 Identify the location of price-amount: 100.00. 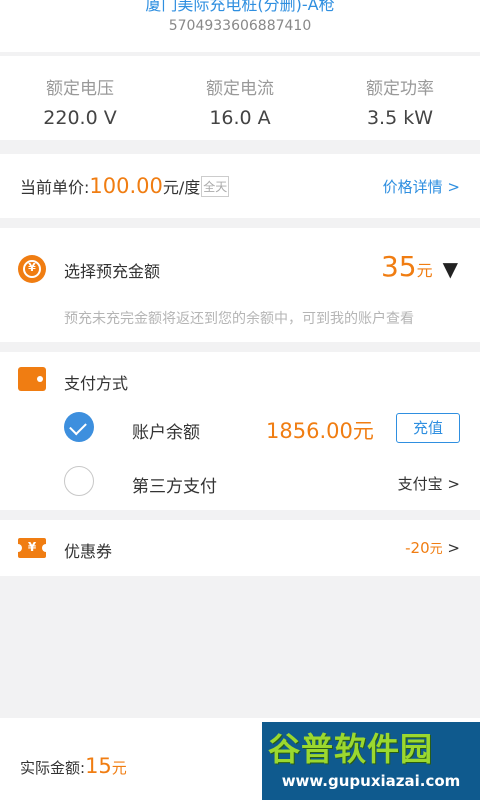
(126, 186).